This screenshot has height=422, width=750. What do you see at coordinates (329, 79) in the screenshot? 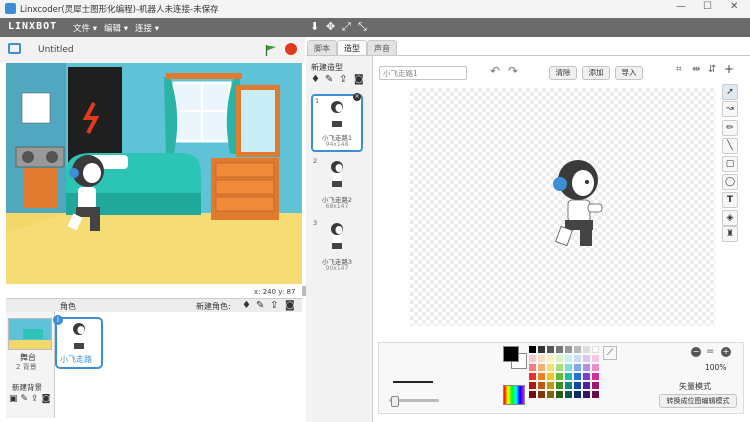
I see `paint-costume-icon: ✎` at bounding box center [329, 79].